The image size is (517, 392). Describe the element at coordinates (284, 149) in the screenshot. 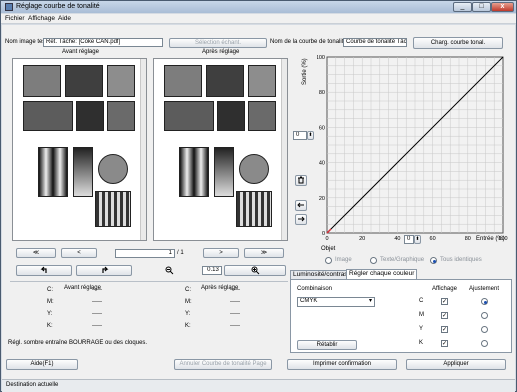

I see `after-preview-scrollbar` at that location.